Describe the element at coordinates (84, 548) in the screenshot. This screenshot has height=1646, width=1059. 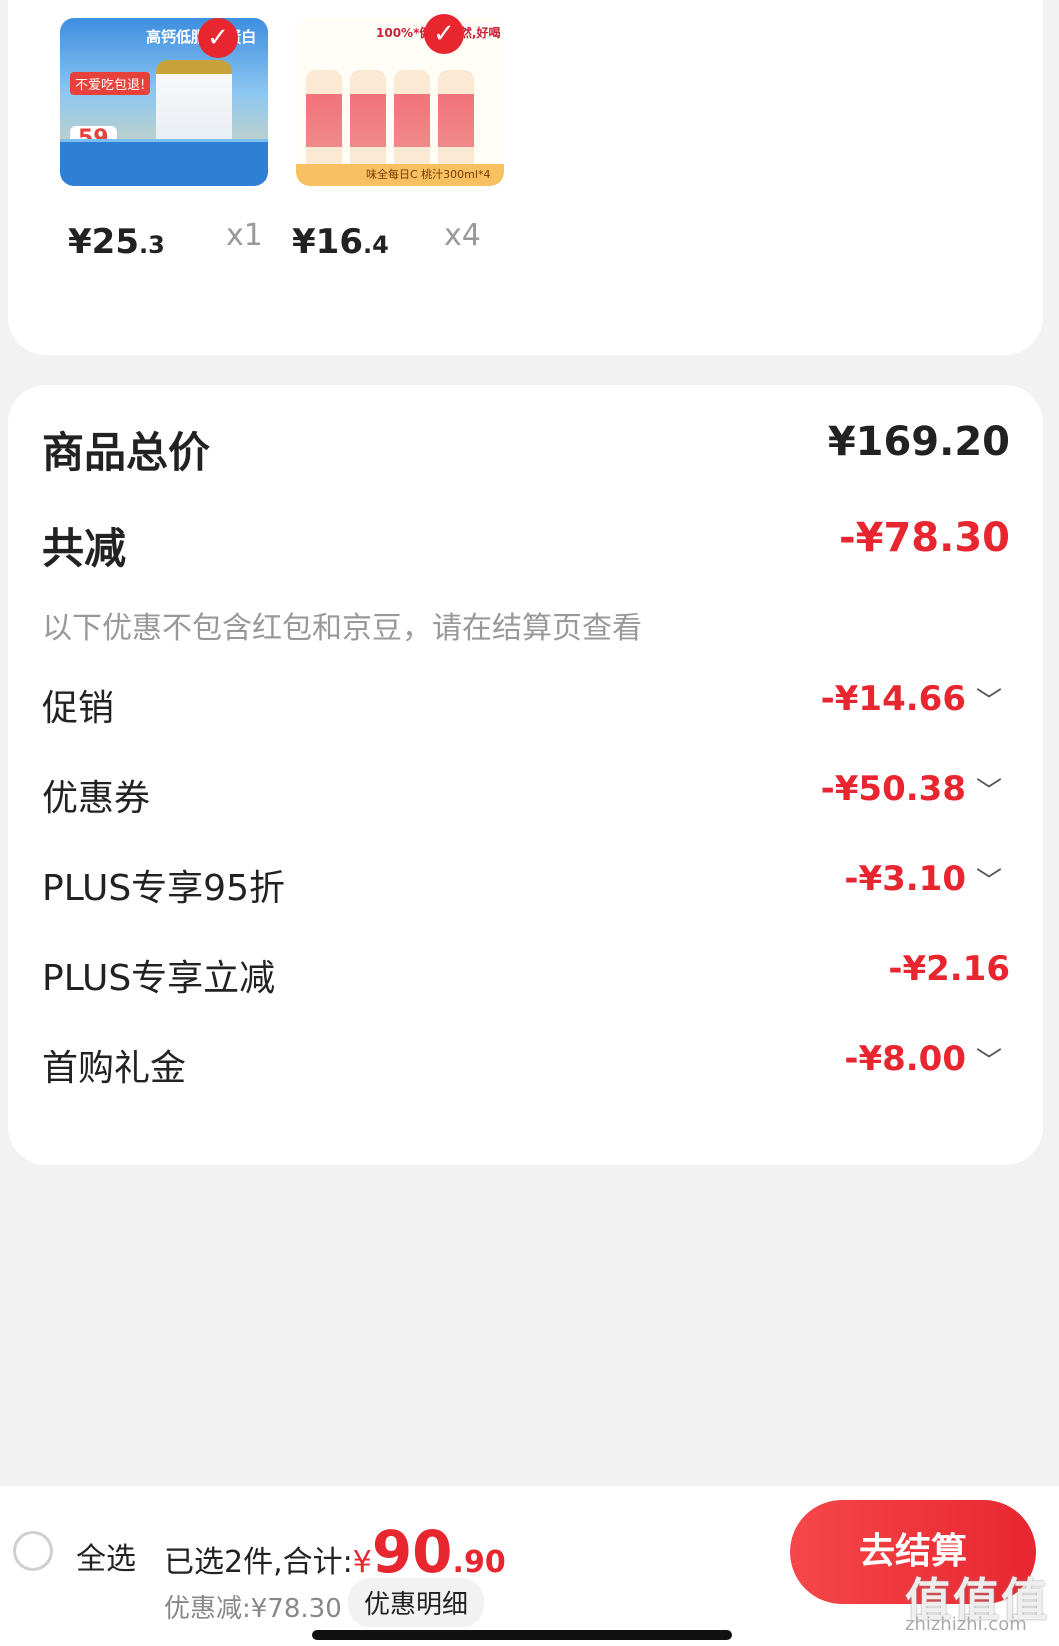
I see `reduce-label: 共减` at that location.